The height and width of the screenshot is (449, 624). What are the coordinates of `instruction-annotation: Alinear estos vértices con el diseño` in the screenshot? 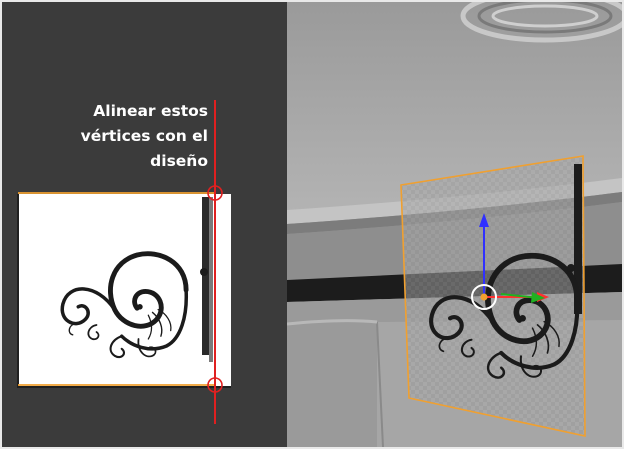 It's located at (135, 136).